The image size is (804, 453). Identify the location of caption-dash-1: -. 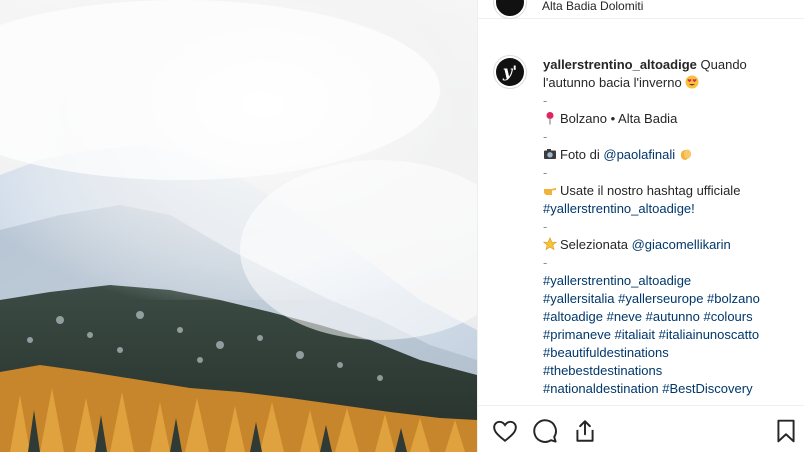
(545, 100).